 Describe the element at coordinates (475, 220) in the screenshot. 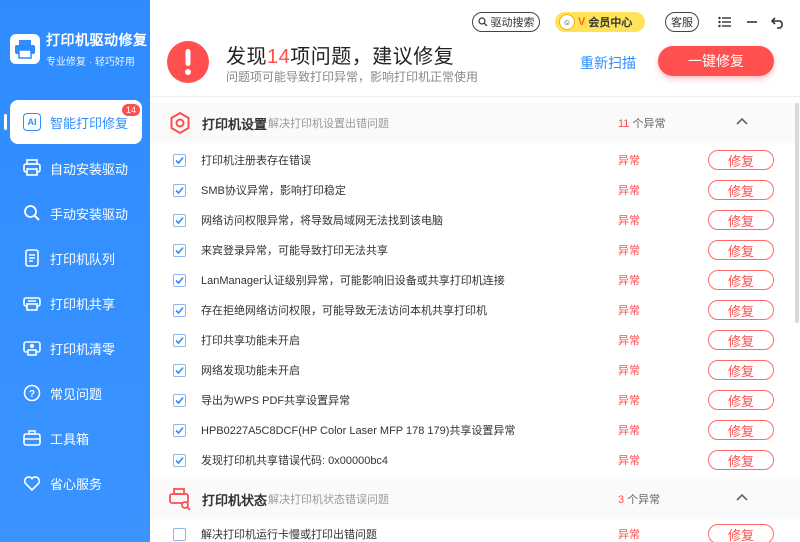

I see `issue-row: 网络访问权限异常，将导致局域网无法找到该电脑 异常 修复` at that location.